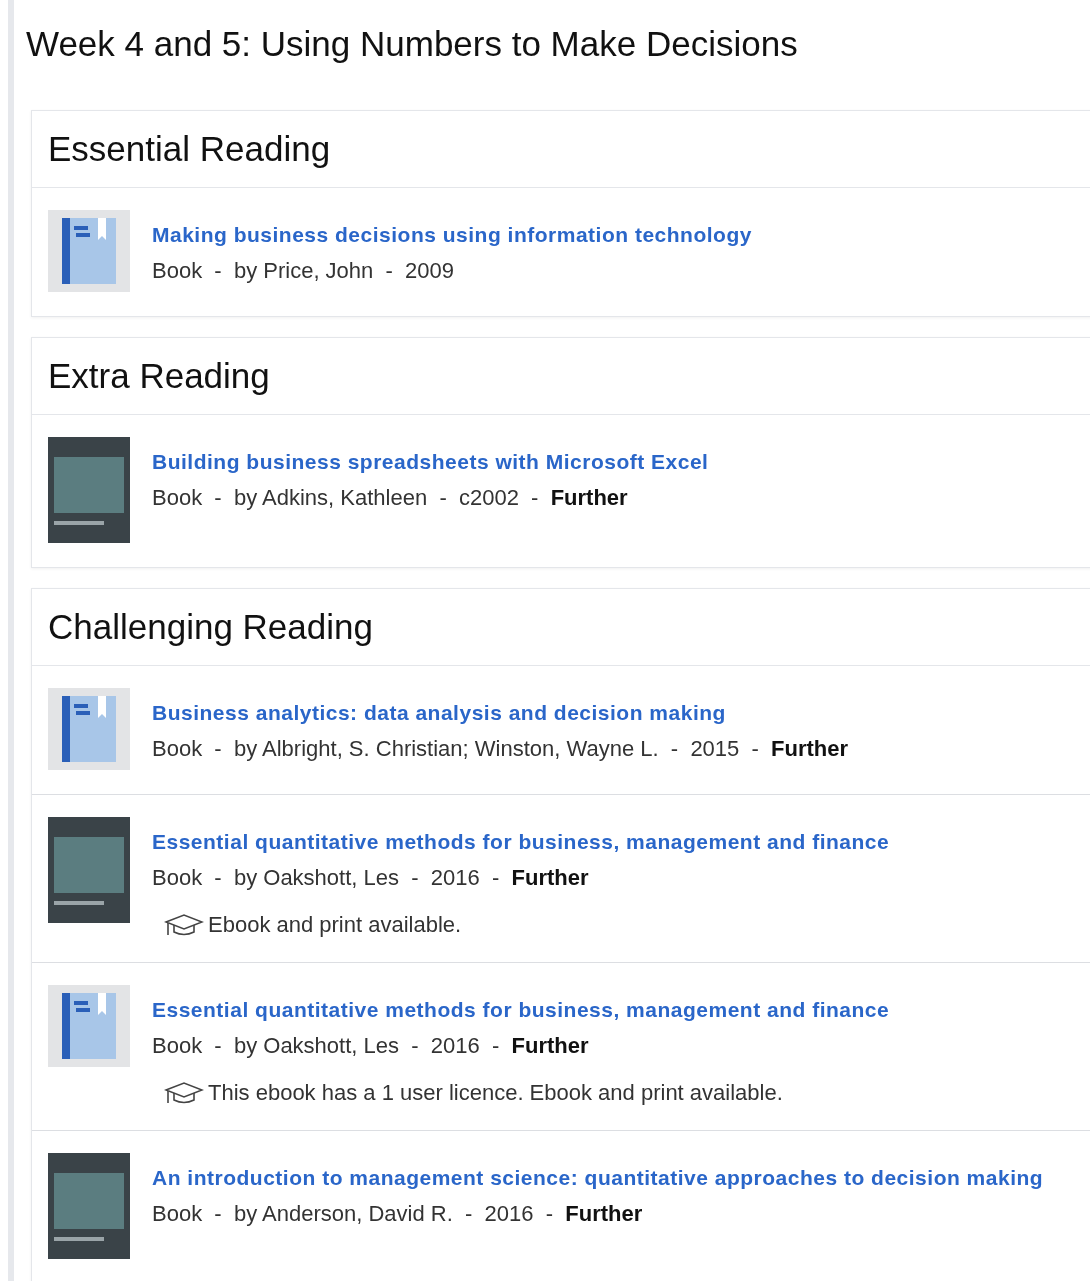  I want to click on book-title-link: Building business spreadsheets with Microsoft Excel, so click(430, 461).